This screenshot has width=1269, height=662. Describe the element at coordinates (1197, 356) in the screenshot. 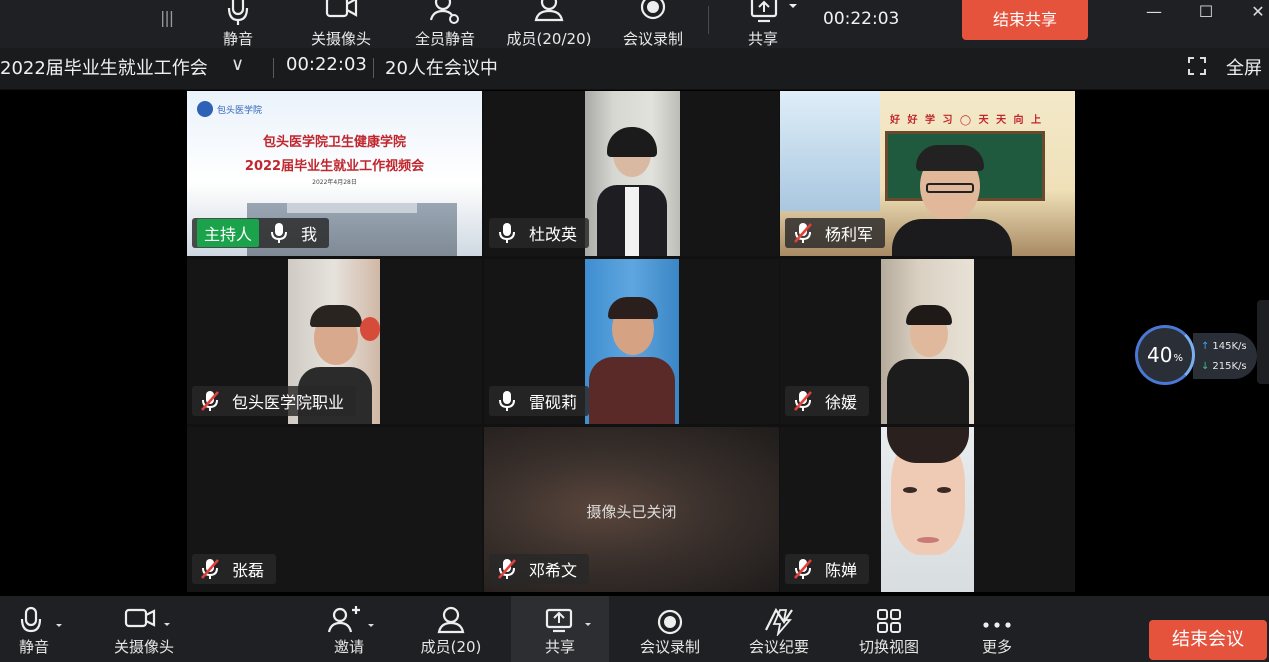

I see `network-speed-widget: ↑ 145K/s ↓ 215K/s 40%` at that location.